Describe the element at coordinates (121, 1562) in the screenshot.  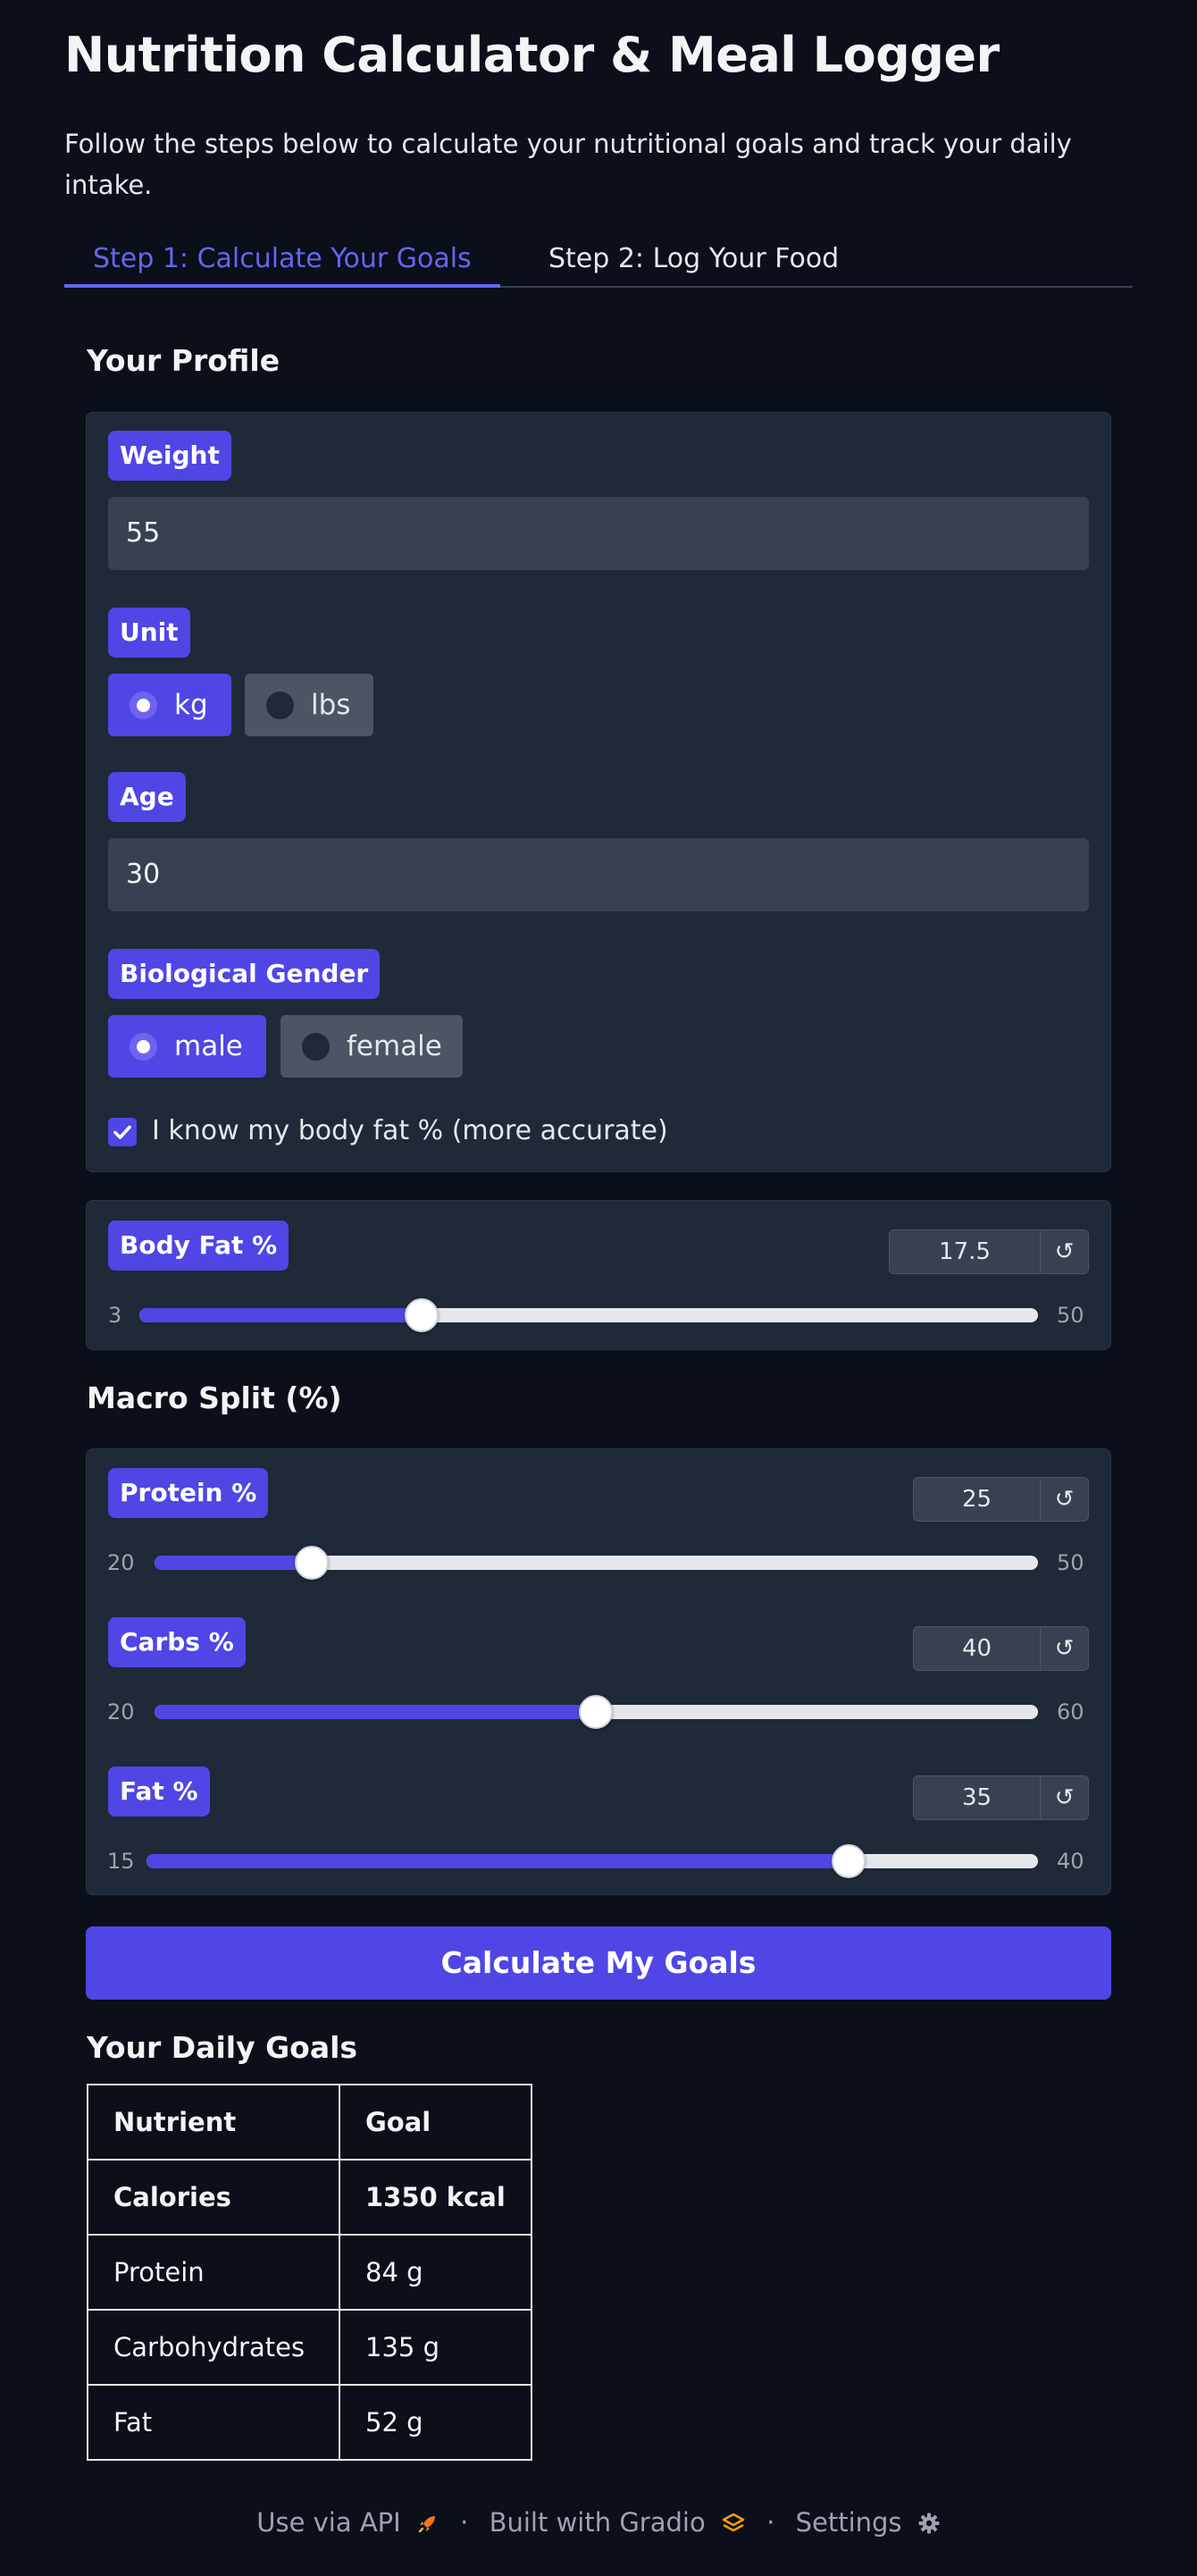
I see `protein-min: 20` at that location.